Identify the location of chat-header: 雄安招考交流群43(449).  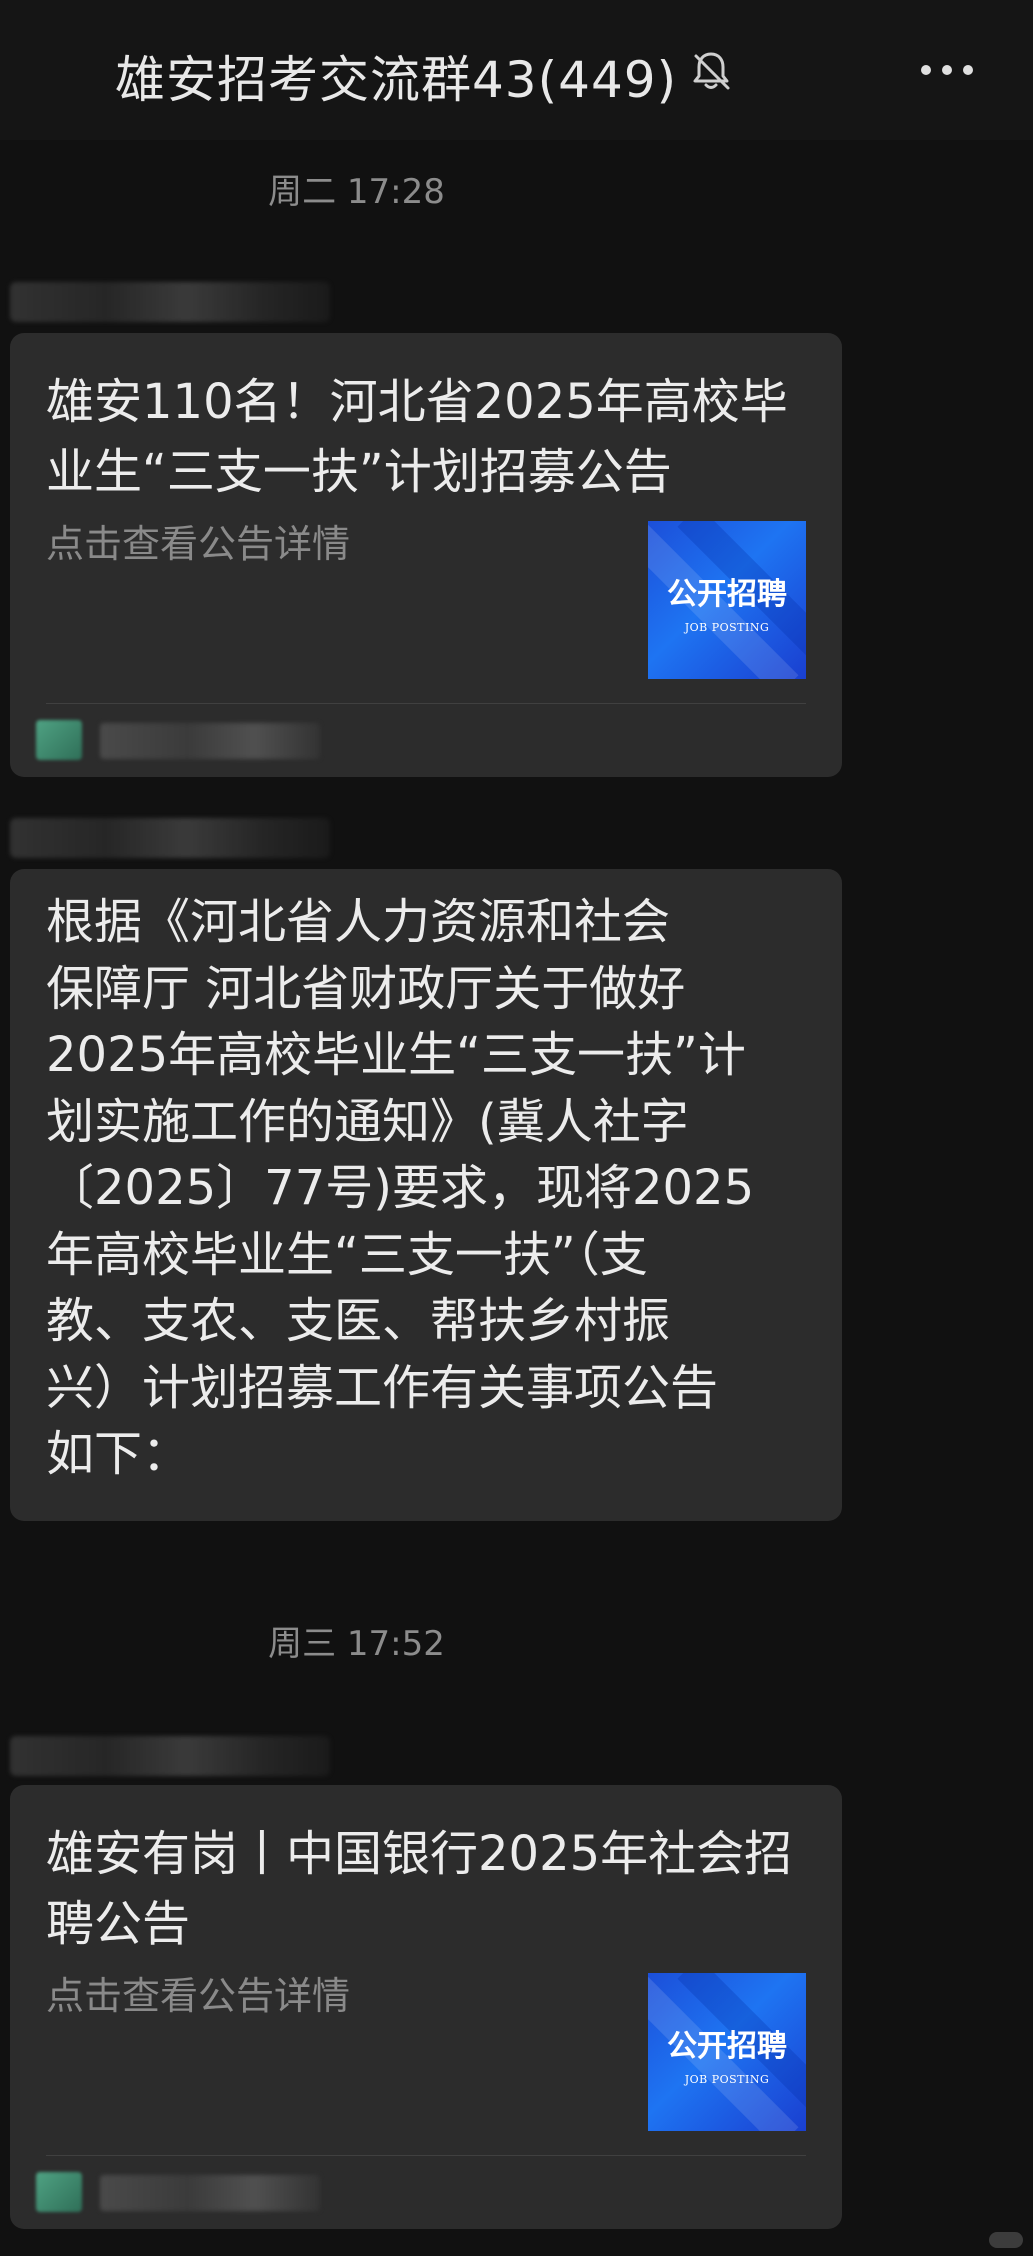
(516, 70).